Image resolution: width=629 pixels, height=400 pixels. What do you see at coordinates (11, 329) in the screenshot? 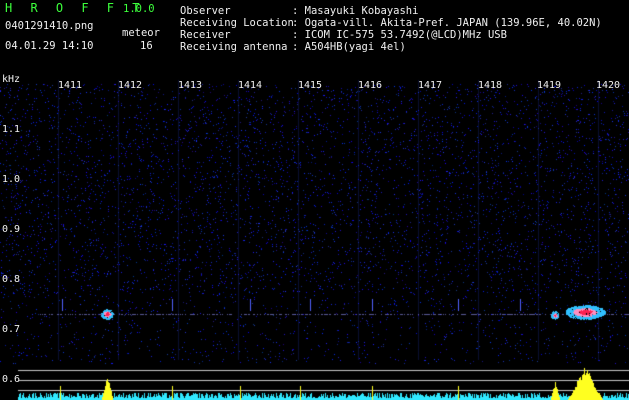
I see `frequency-label: 0.7` at bounding box center [11, 329].